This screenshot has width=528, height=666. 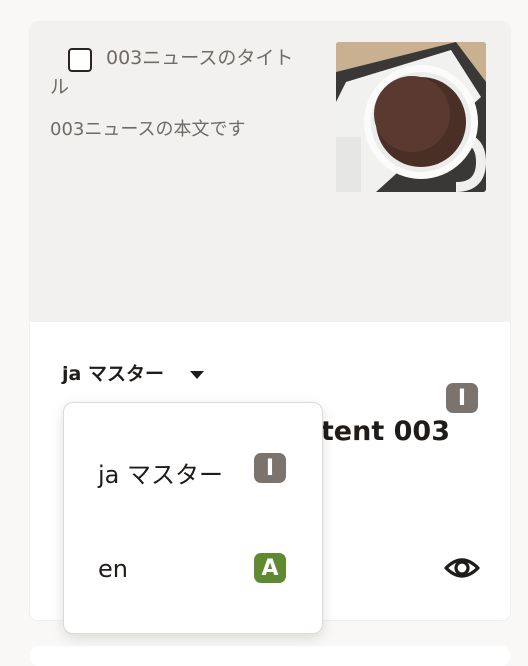 What do you see at coordinates (113, 372) in the screenshot?
I see `language-select: ja マスター` at bounding box center [113, 372].